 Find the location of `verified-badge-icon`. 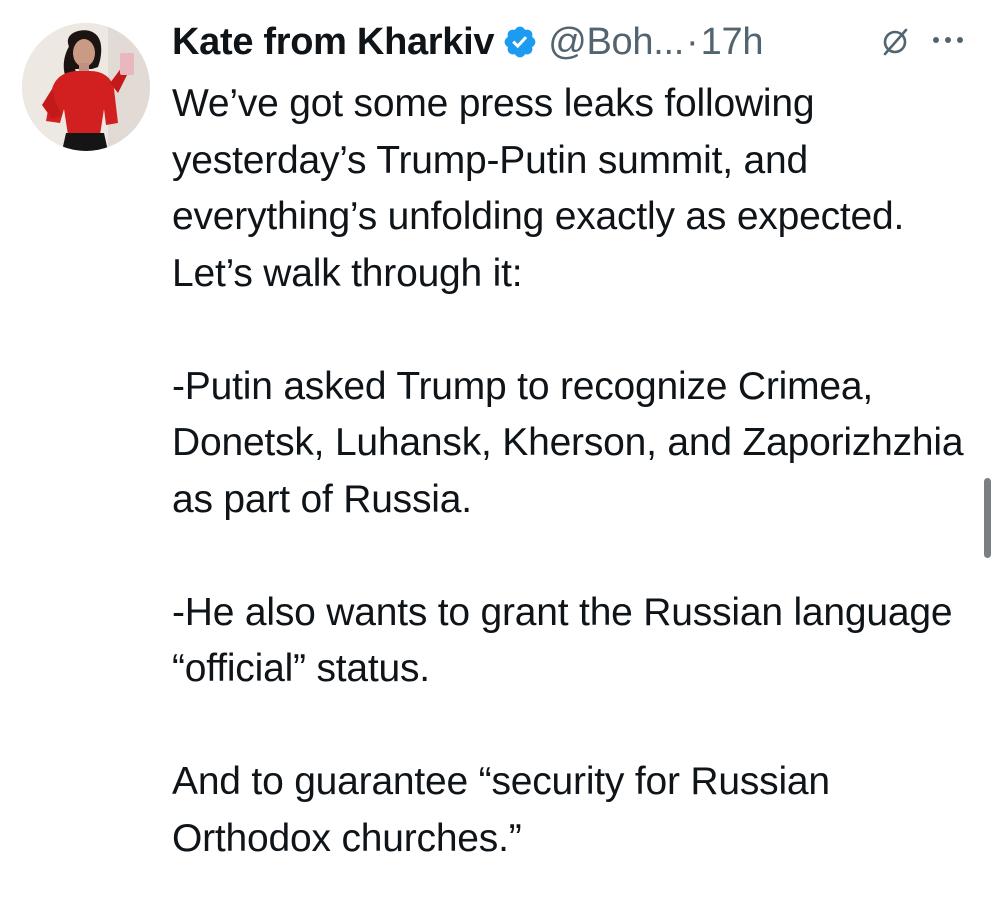

verified-badge-icon is located at coordinates (520, 42).